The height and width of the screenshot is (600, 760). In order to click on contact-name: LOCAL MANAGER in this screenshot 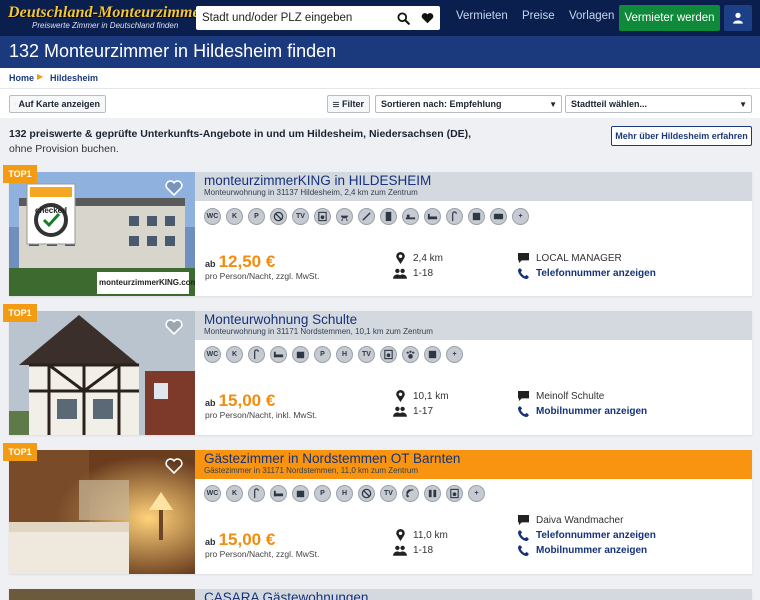, I will do `click(579, 258)`.